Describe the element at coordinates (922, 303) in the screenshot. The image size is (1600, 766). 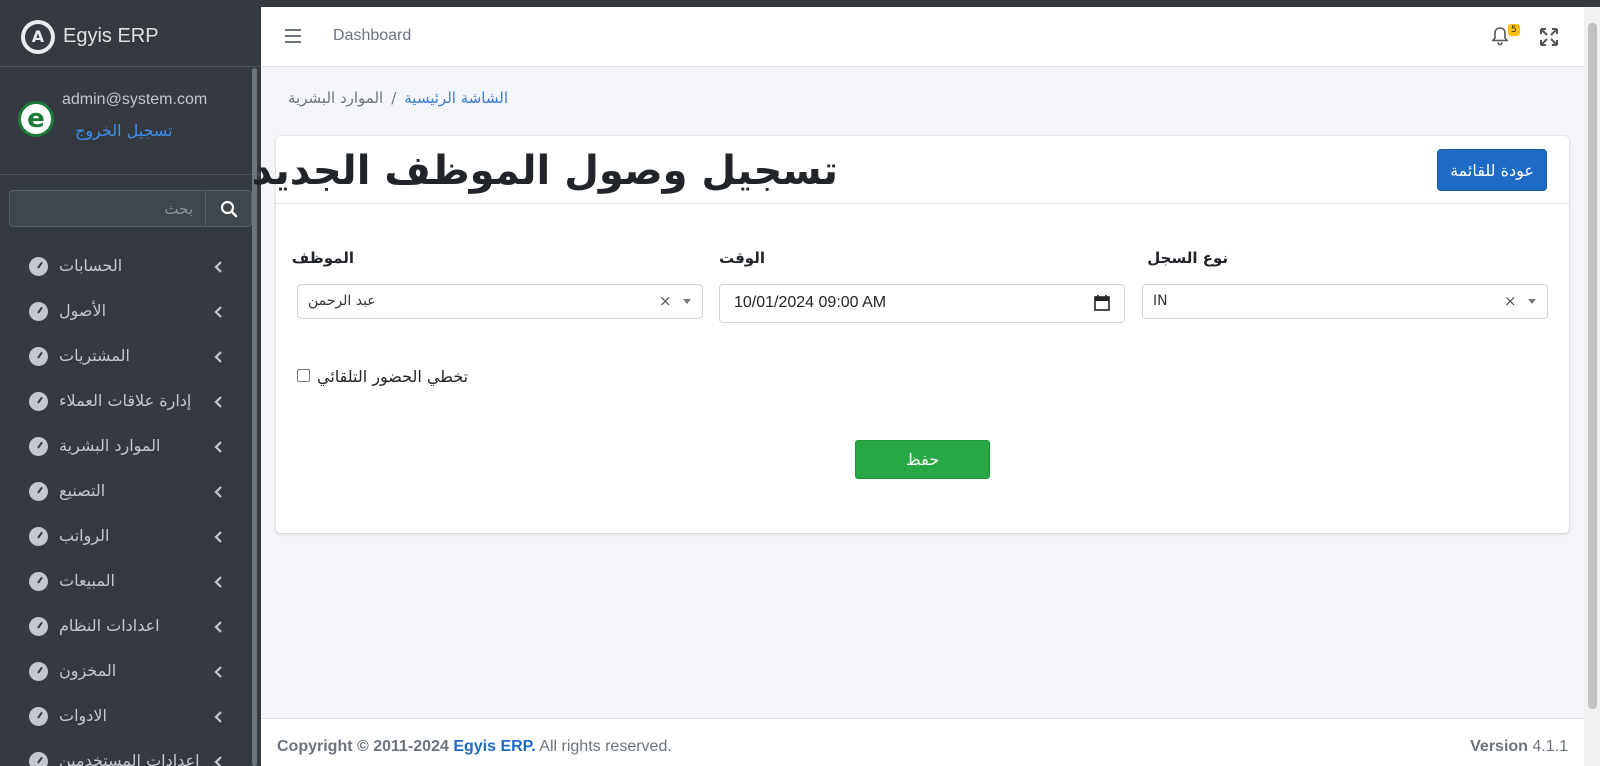
I see `time-input: 10/01/2024 09:00 AM` at that location.